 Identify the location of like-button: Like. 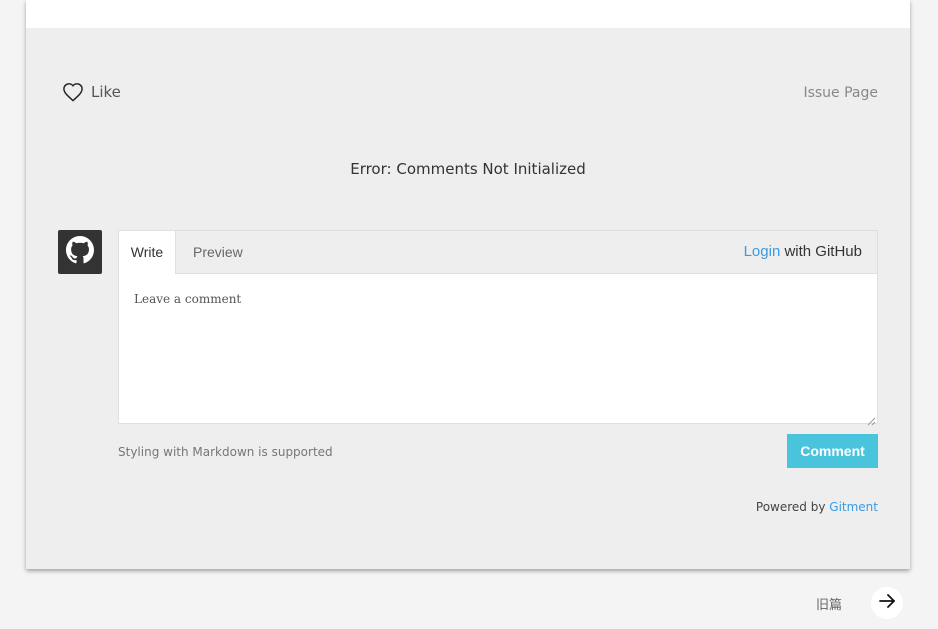
(91, 92).